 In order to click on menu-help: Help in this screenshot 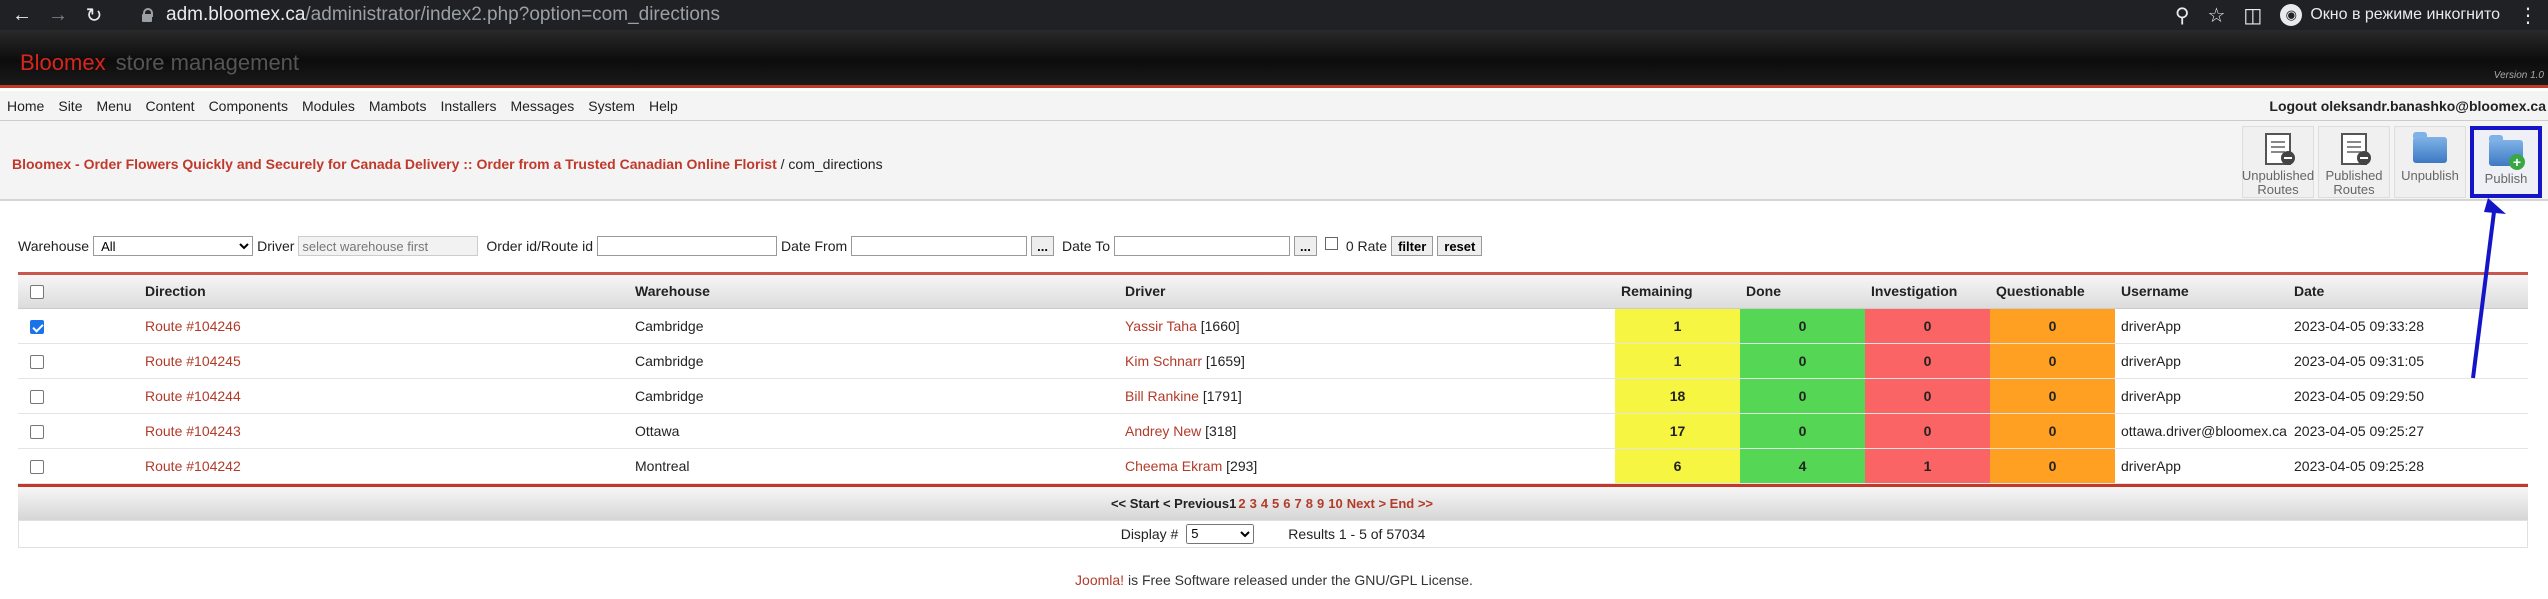, I will do `click(663, 106)`.